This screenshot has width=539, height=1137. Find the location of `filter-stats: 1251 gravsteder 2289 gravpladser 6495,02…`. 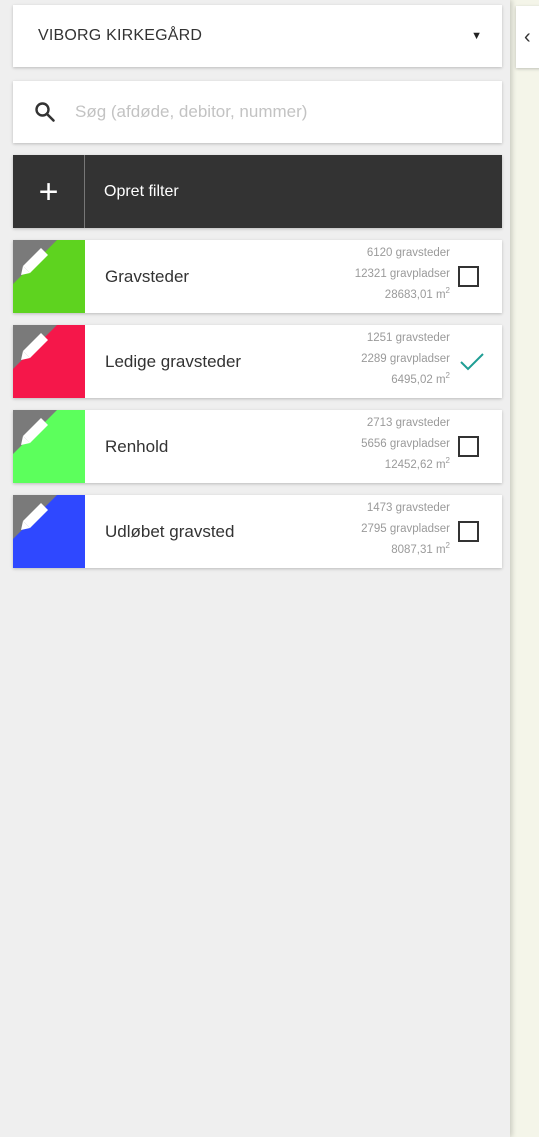

filter-stats: 1251 gravsteder 2289 gravpladser 6495,02… is located at coordinates (398, 361).